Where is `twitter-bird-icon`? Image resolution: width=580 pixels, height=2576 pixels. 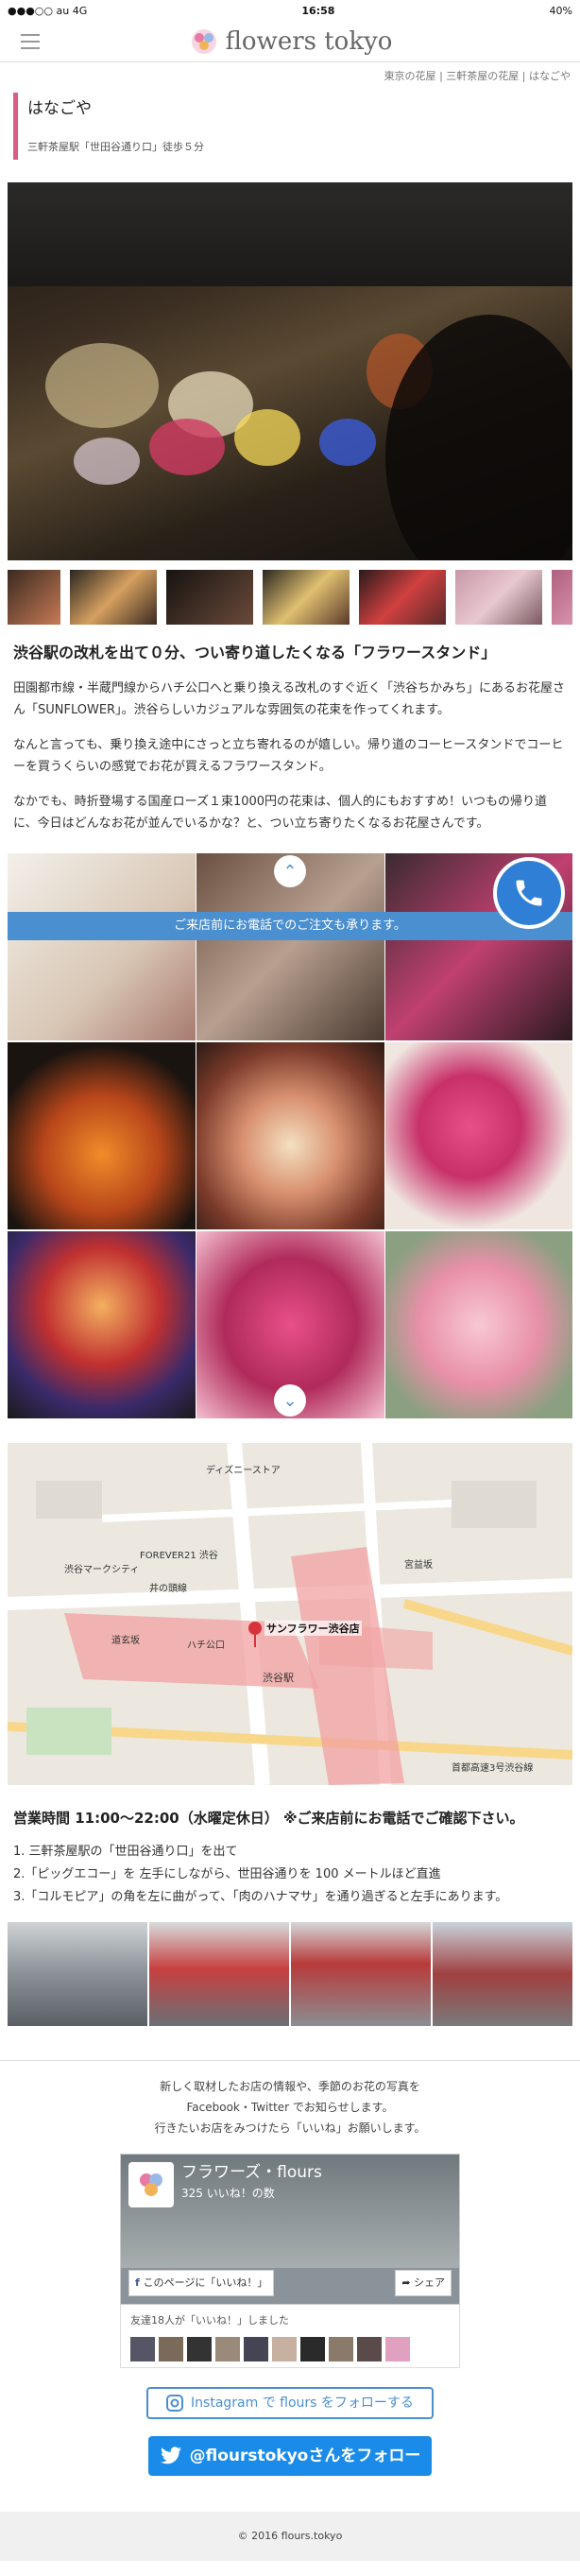 twitter-bird-icon is located at coordinates (170, 2455).